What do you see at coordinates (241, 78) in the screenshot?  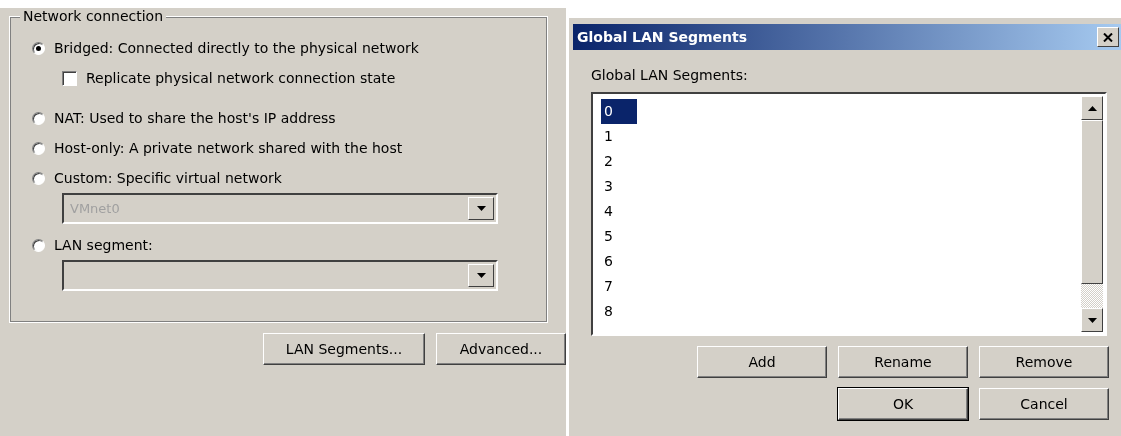 I see `checkbox-label: Replicate physical network connection state` at bounding box center [241, 78].